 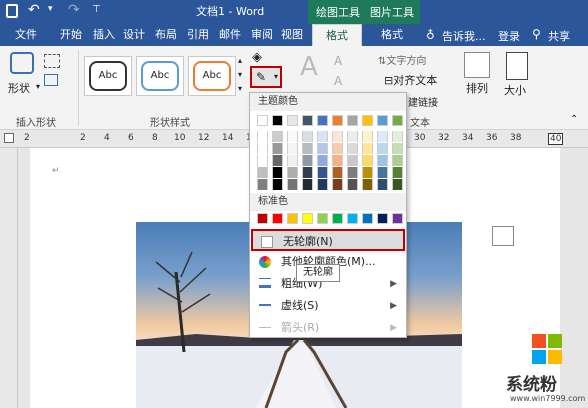 I want to click on arrange-icon, so click(x=477, y=65).